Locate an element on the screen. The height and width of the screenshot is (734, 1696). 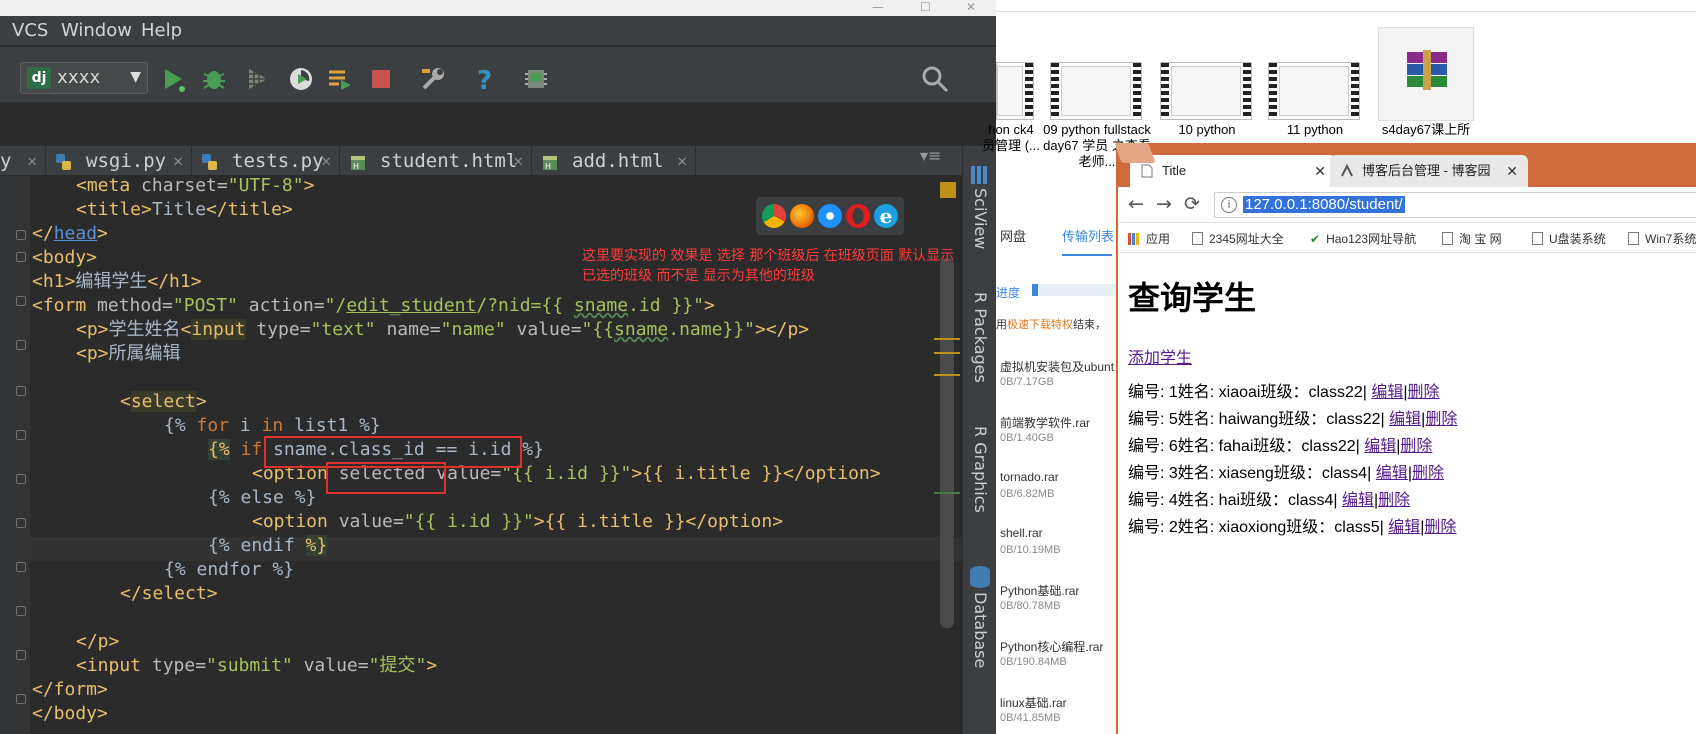
tab-transfer-list: 传输列表 is located at coordinates (1088, 235).